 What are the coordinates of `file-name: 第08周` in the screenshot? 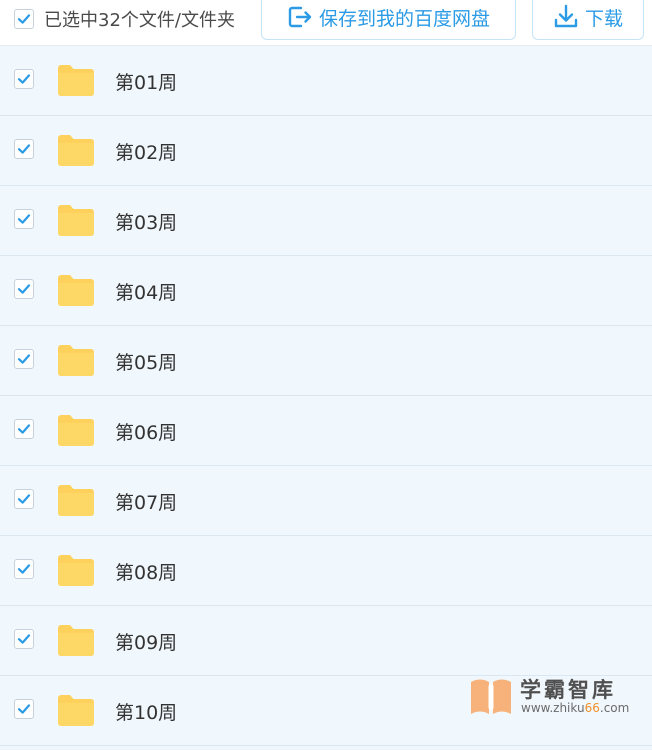 It's located at (146, 571).